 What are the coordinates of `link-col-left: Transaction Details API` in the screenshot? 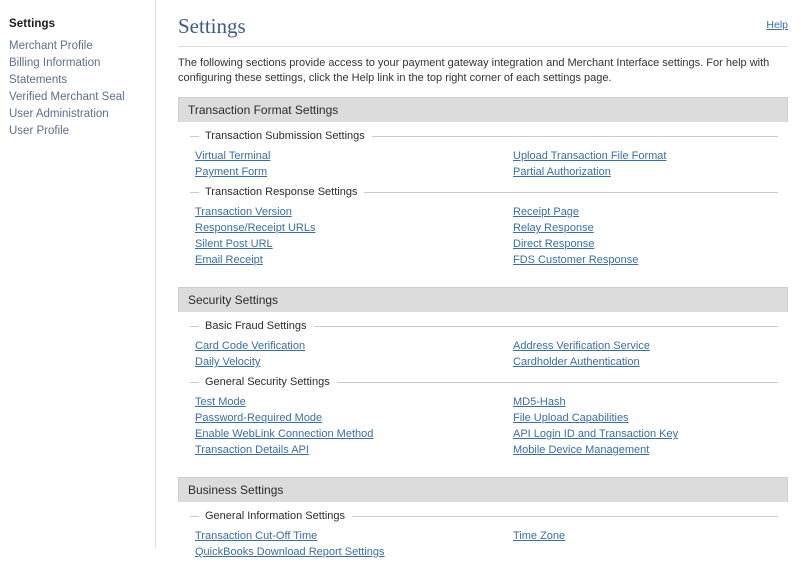 It's located at (351, 450).